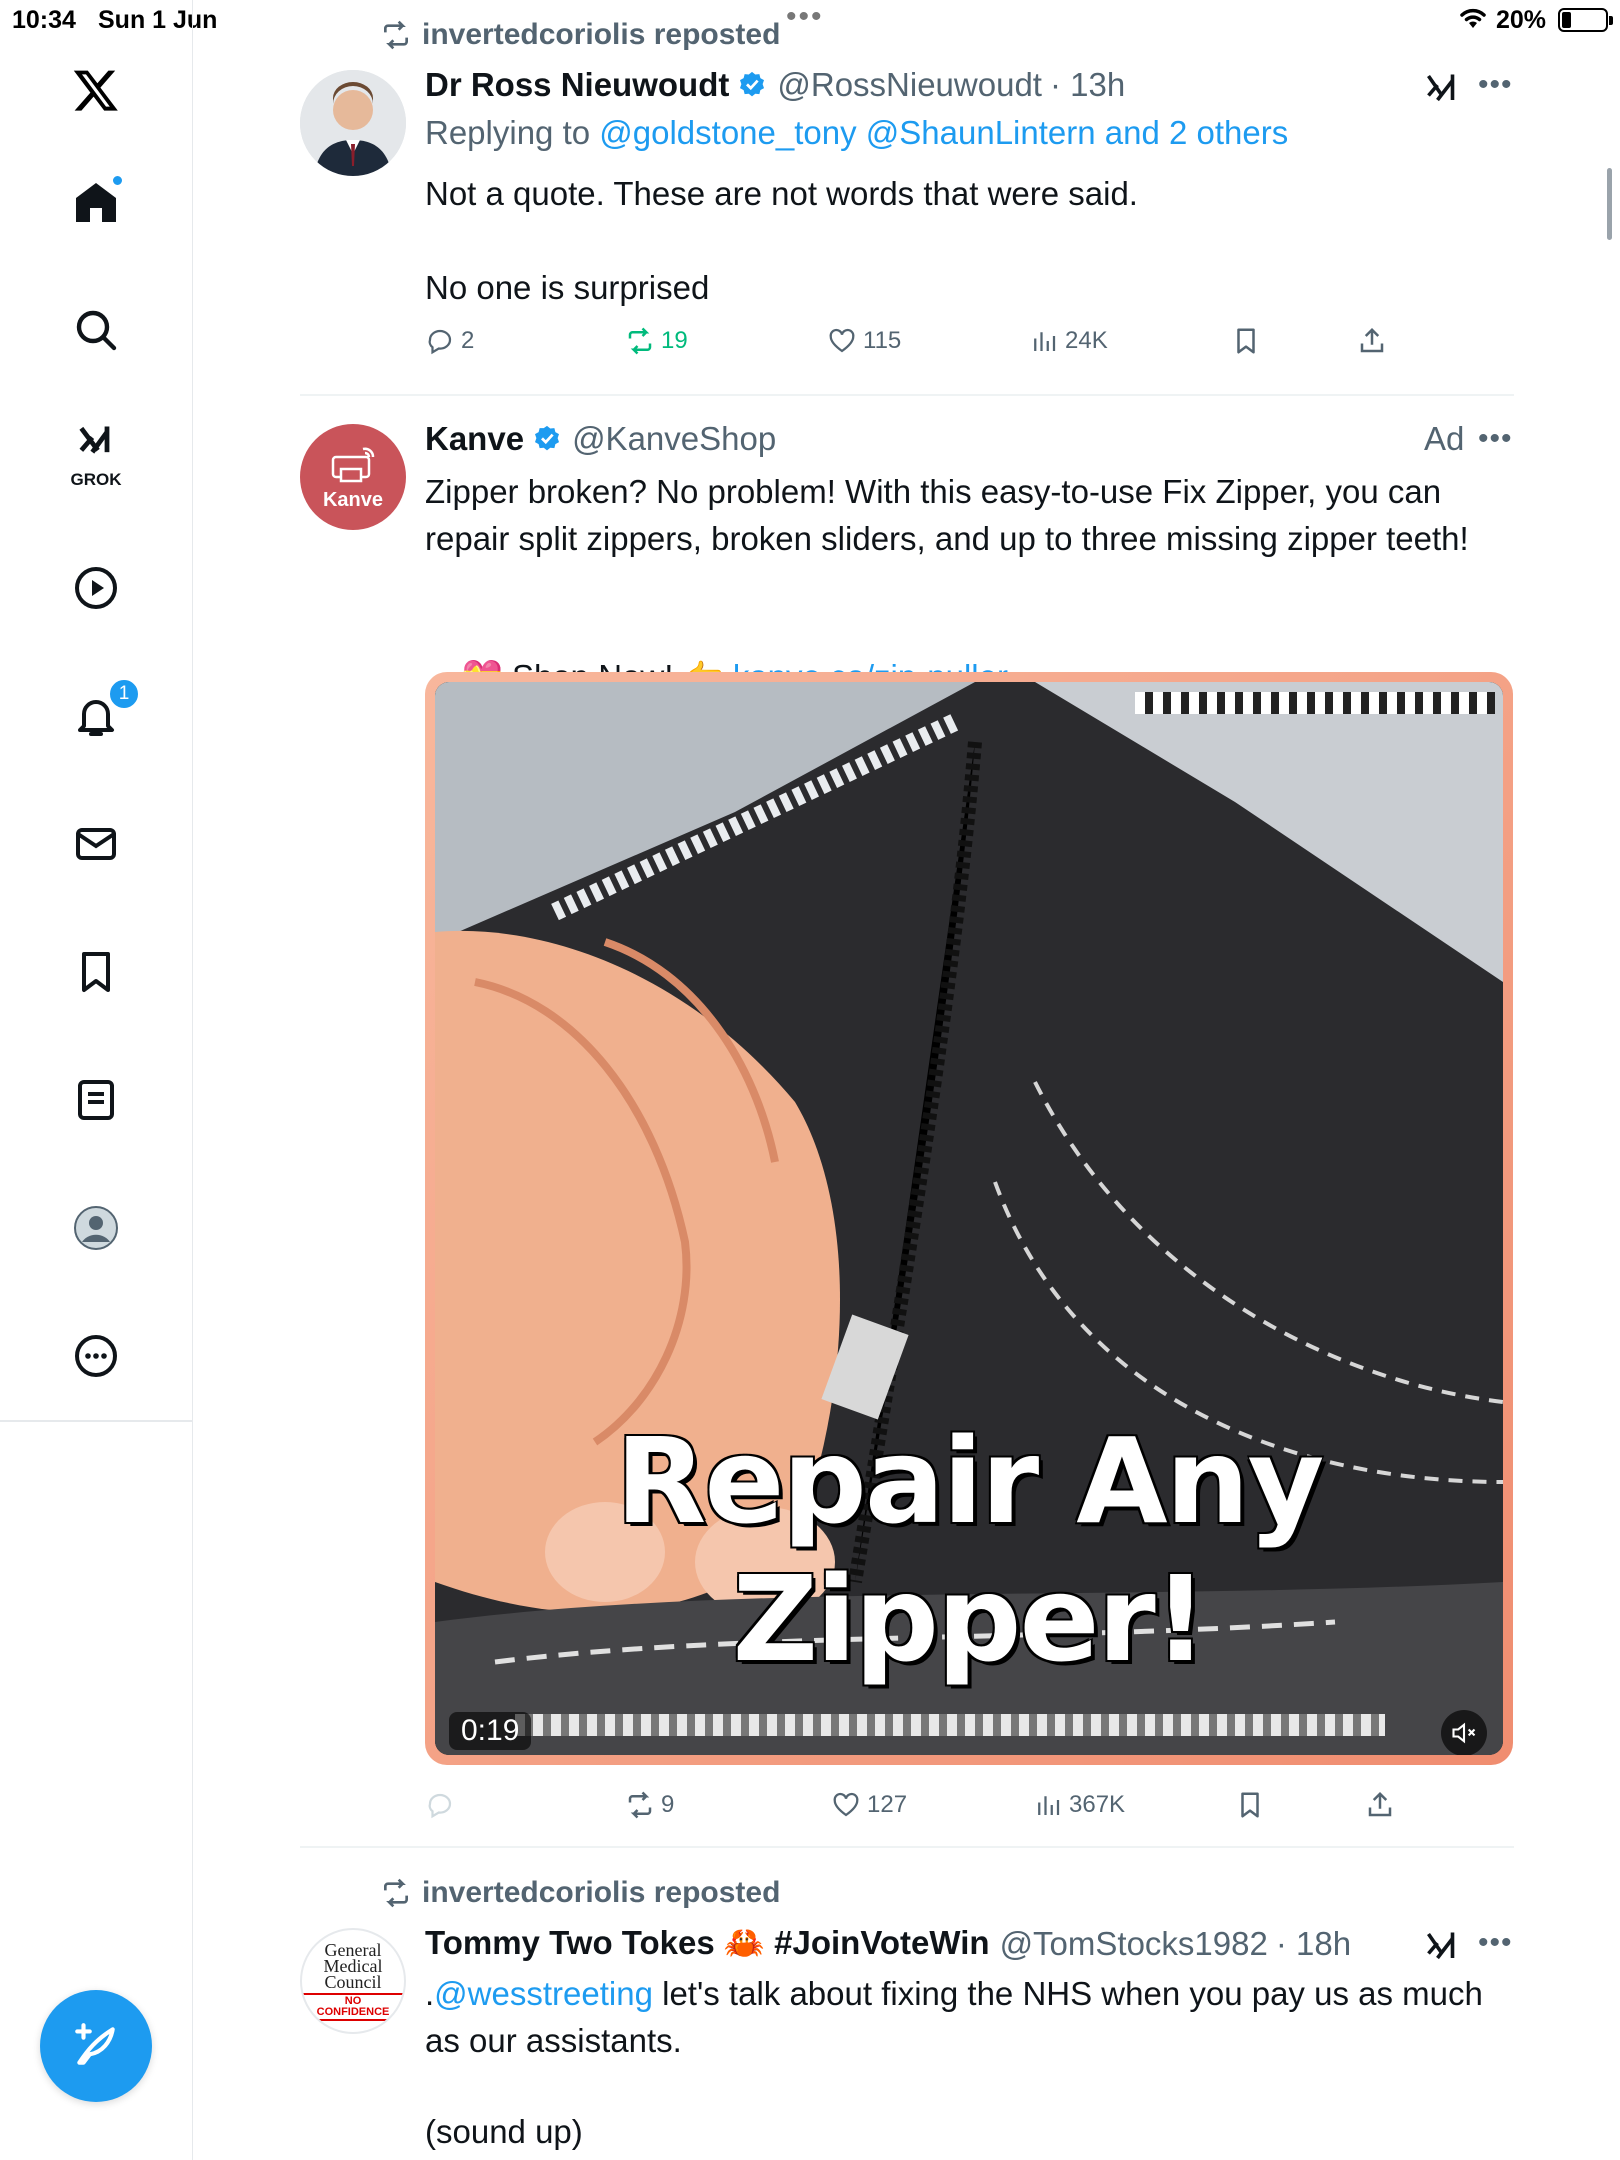 Image resolution: width=1620 pixels, height=2160 pixels. Describe the element at coordinates (1087, 85) in the screenshot. I see `post-time: · 13h` at that location.